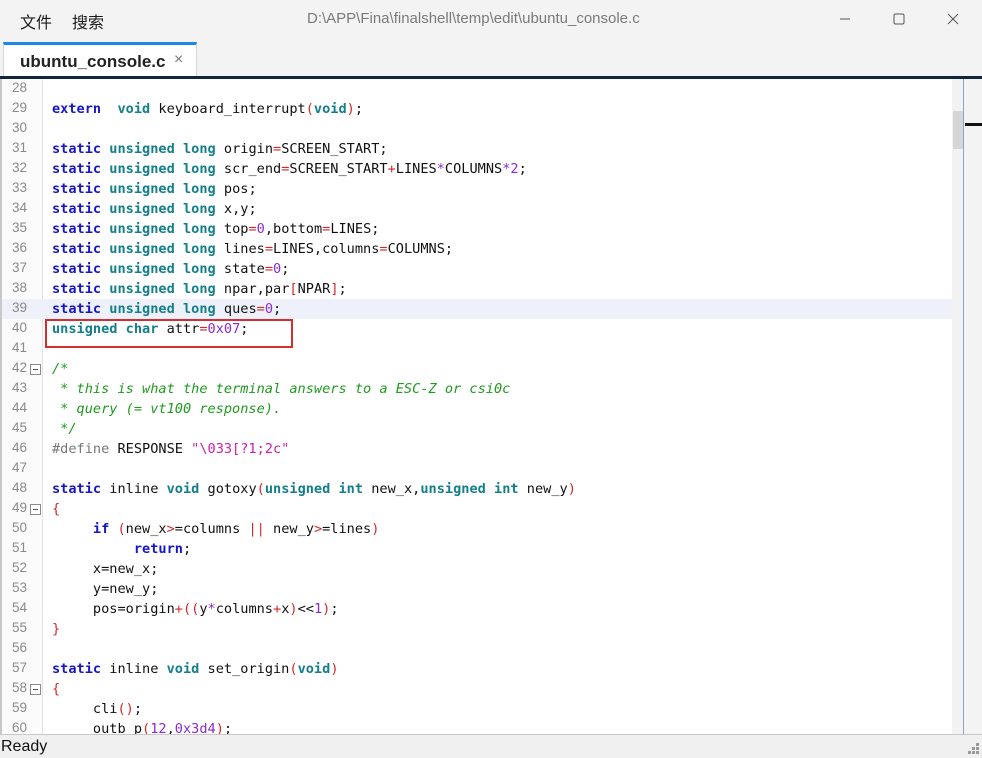 The height and width of the screenshot is (758, 982). I want to click on code-token: * query (= vt100 response)., so click(167, 409).